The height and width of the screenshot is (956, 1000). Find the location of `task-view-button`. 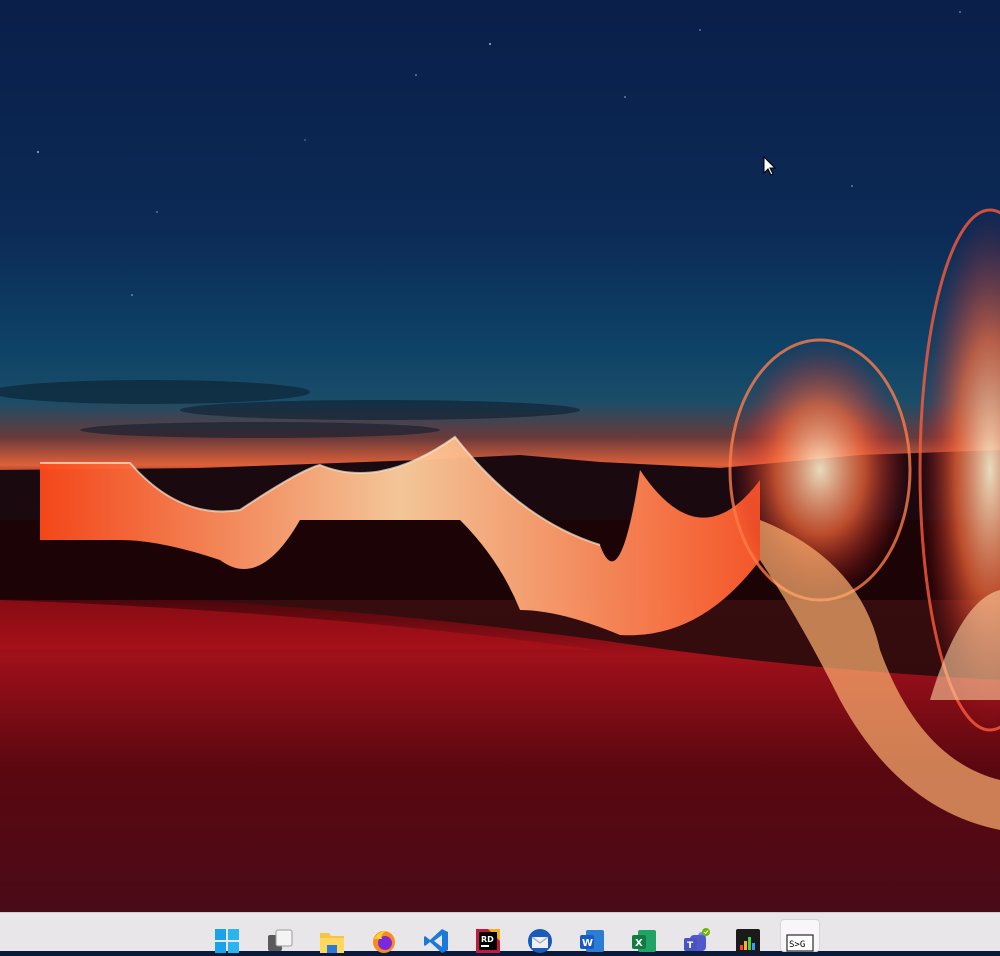

task-view-button is located at coordinates (280, 935).